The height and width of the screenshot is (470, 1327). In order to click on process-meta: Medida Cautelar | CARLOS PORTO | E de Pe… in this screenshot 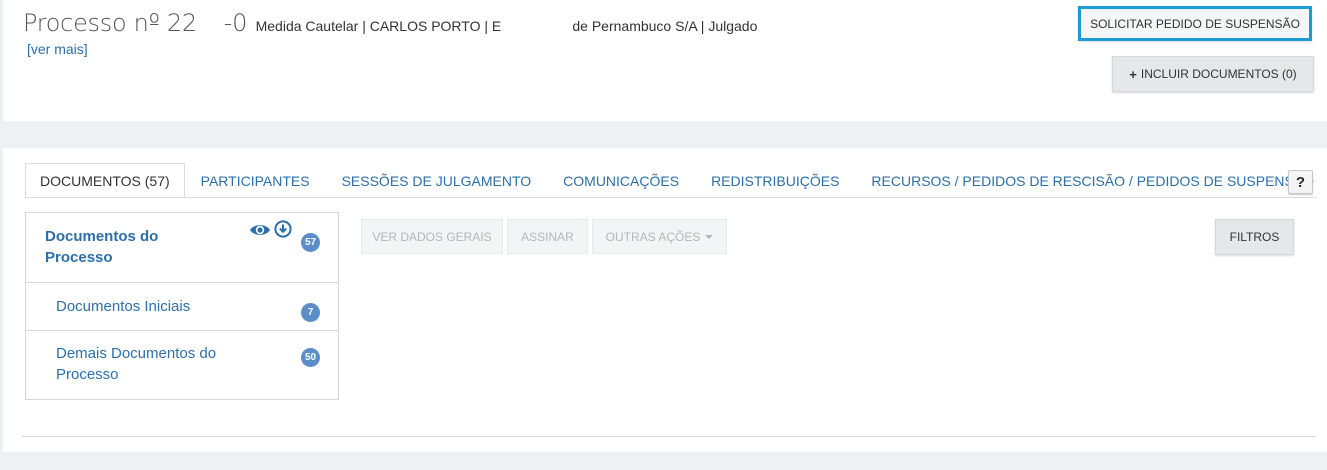, I will do `click(506, 26)`.